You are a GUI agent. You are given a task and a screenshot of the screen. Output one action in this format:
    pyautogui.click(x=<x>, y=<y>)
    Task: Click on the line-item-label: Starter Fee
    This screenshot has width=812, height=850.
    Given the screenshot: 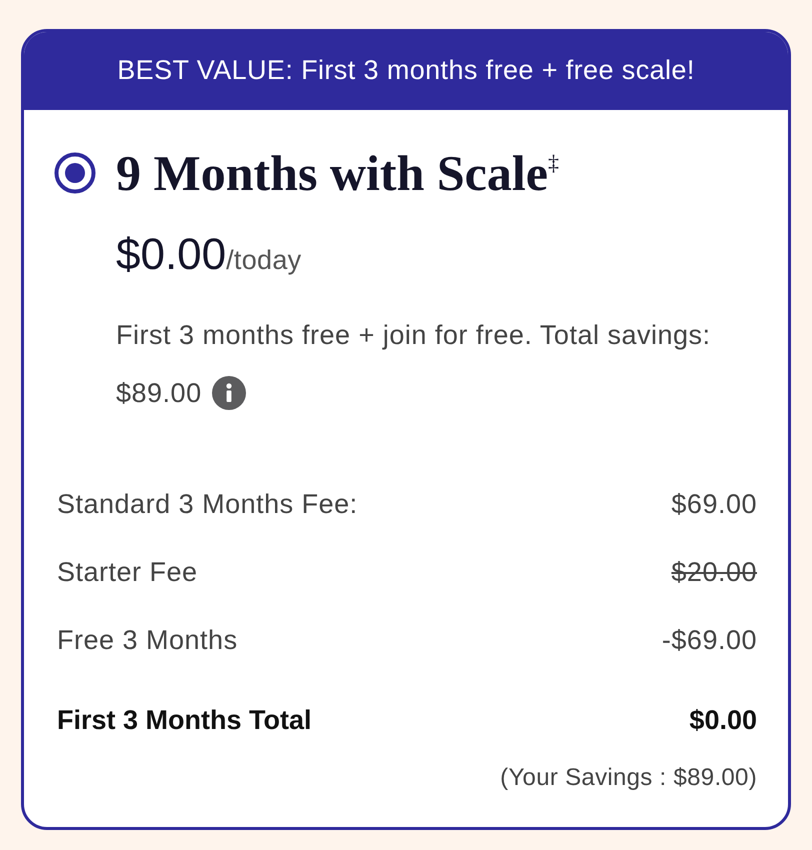 What is the action you would take?
    pyautogui.click(x=127, y=572)
    